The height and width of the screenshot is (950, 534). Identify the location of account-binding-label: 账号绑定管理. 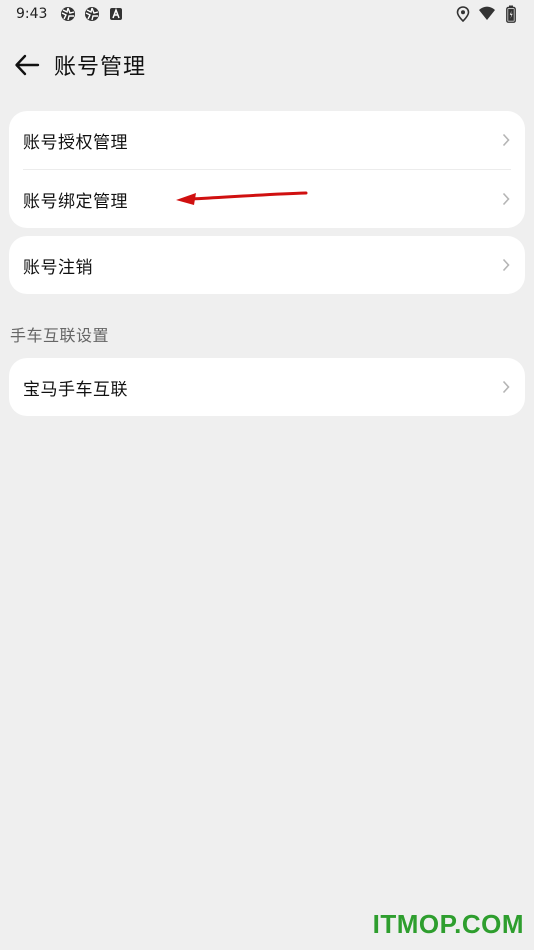
(75, 201).